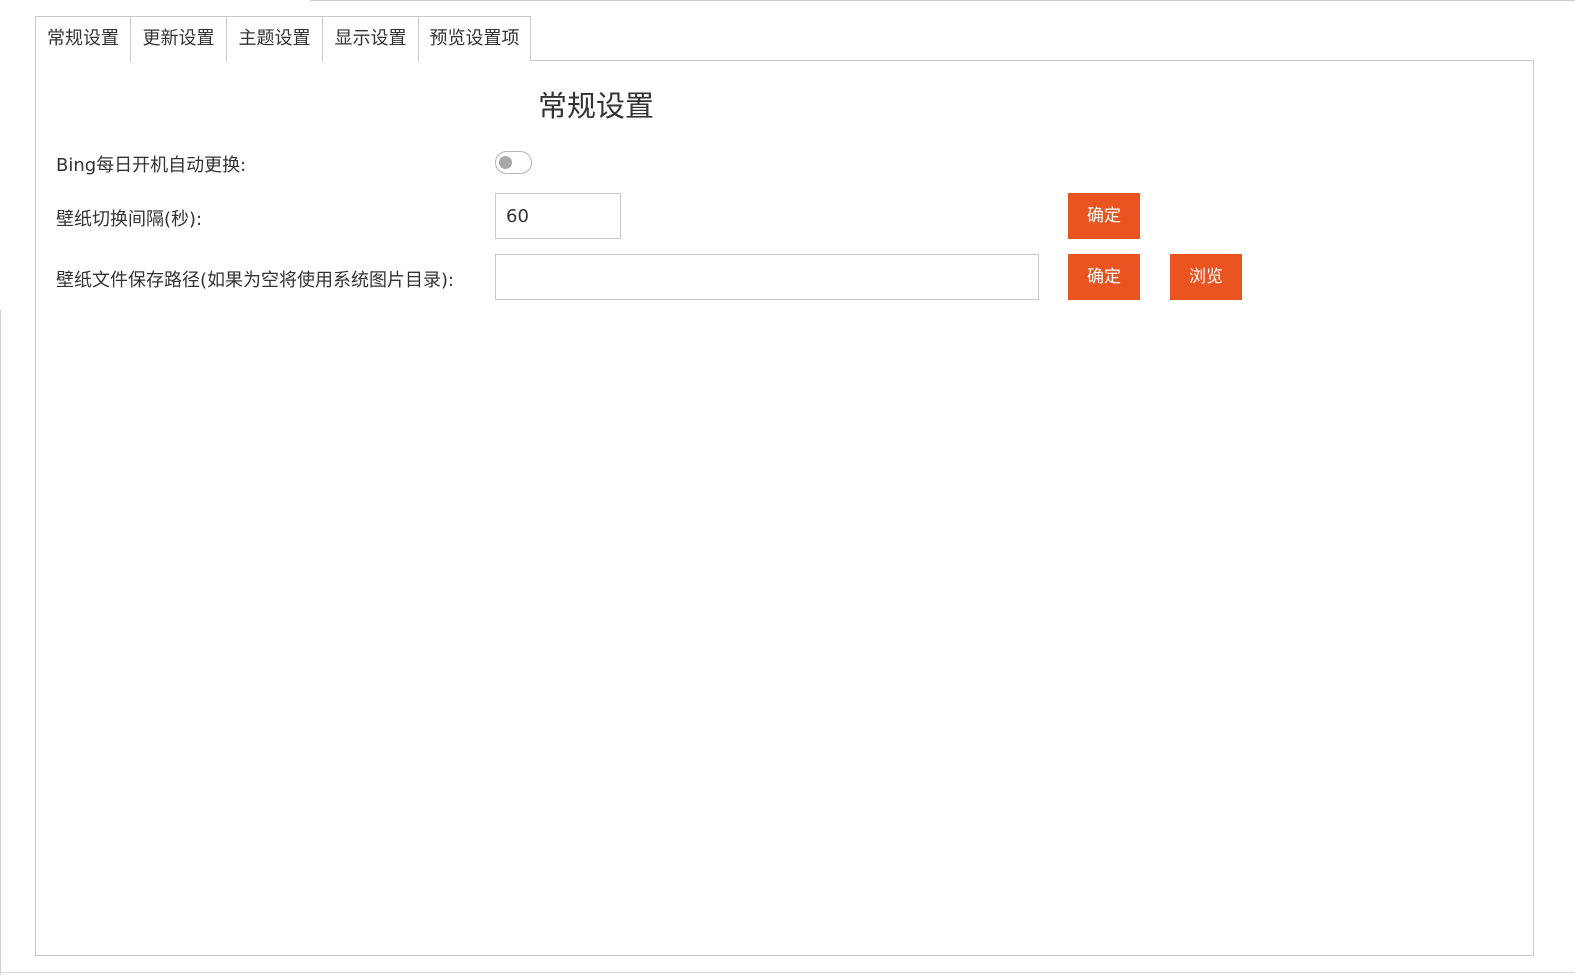 The width and height of the screenshot is (1575, 975). Describe the element at coordinates (179, 38) in the screenshot. I see `tab-update-settings: 更新设置` at that location.